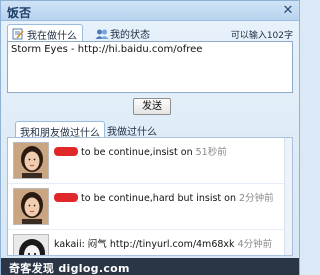 The image size is (320, 275). Describe the element at coordinates (69, 268) in the screenshot. I see `watermark-text: 奇客发现 diglog.com` at that location.